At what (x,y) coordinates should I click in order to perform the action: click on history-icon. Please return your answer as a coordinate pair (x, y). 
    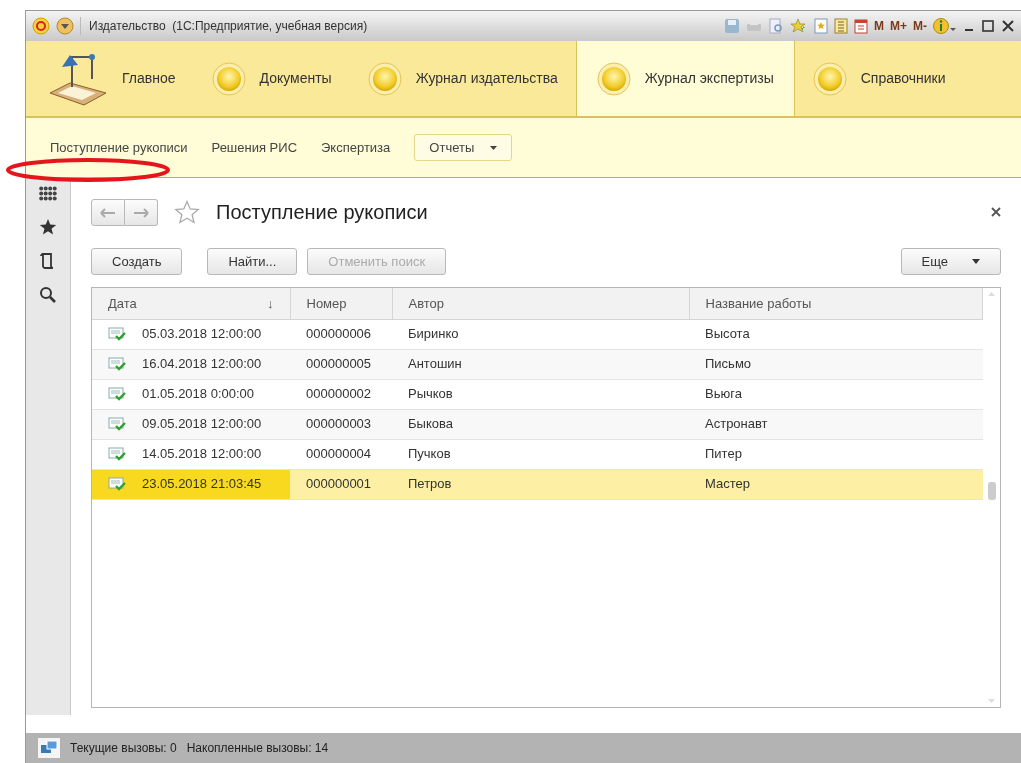
    Looking at the image, I should click on (48, 261).